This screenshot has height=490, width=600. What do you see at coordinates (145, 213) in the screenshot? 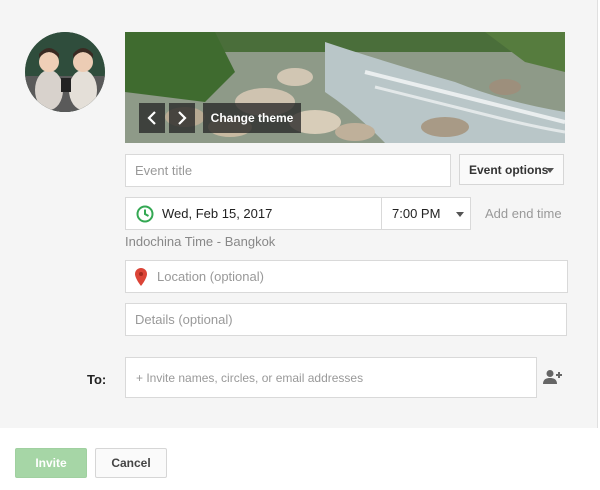
I see `clock-icon` at bounding box center [145, 213].